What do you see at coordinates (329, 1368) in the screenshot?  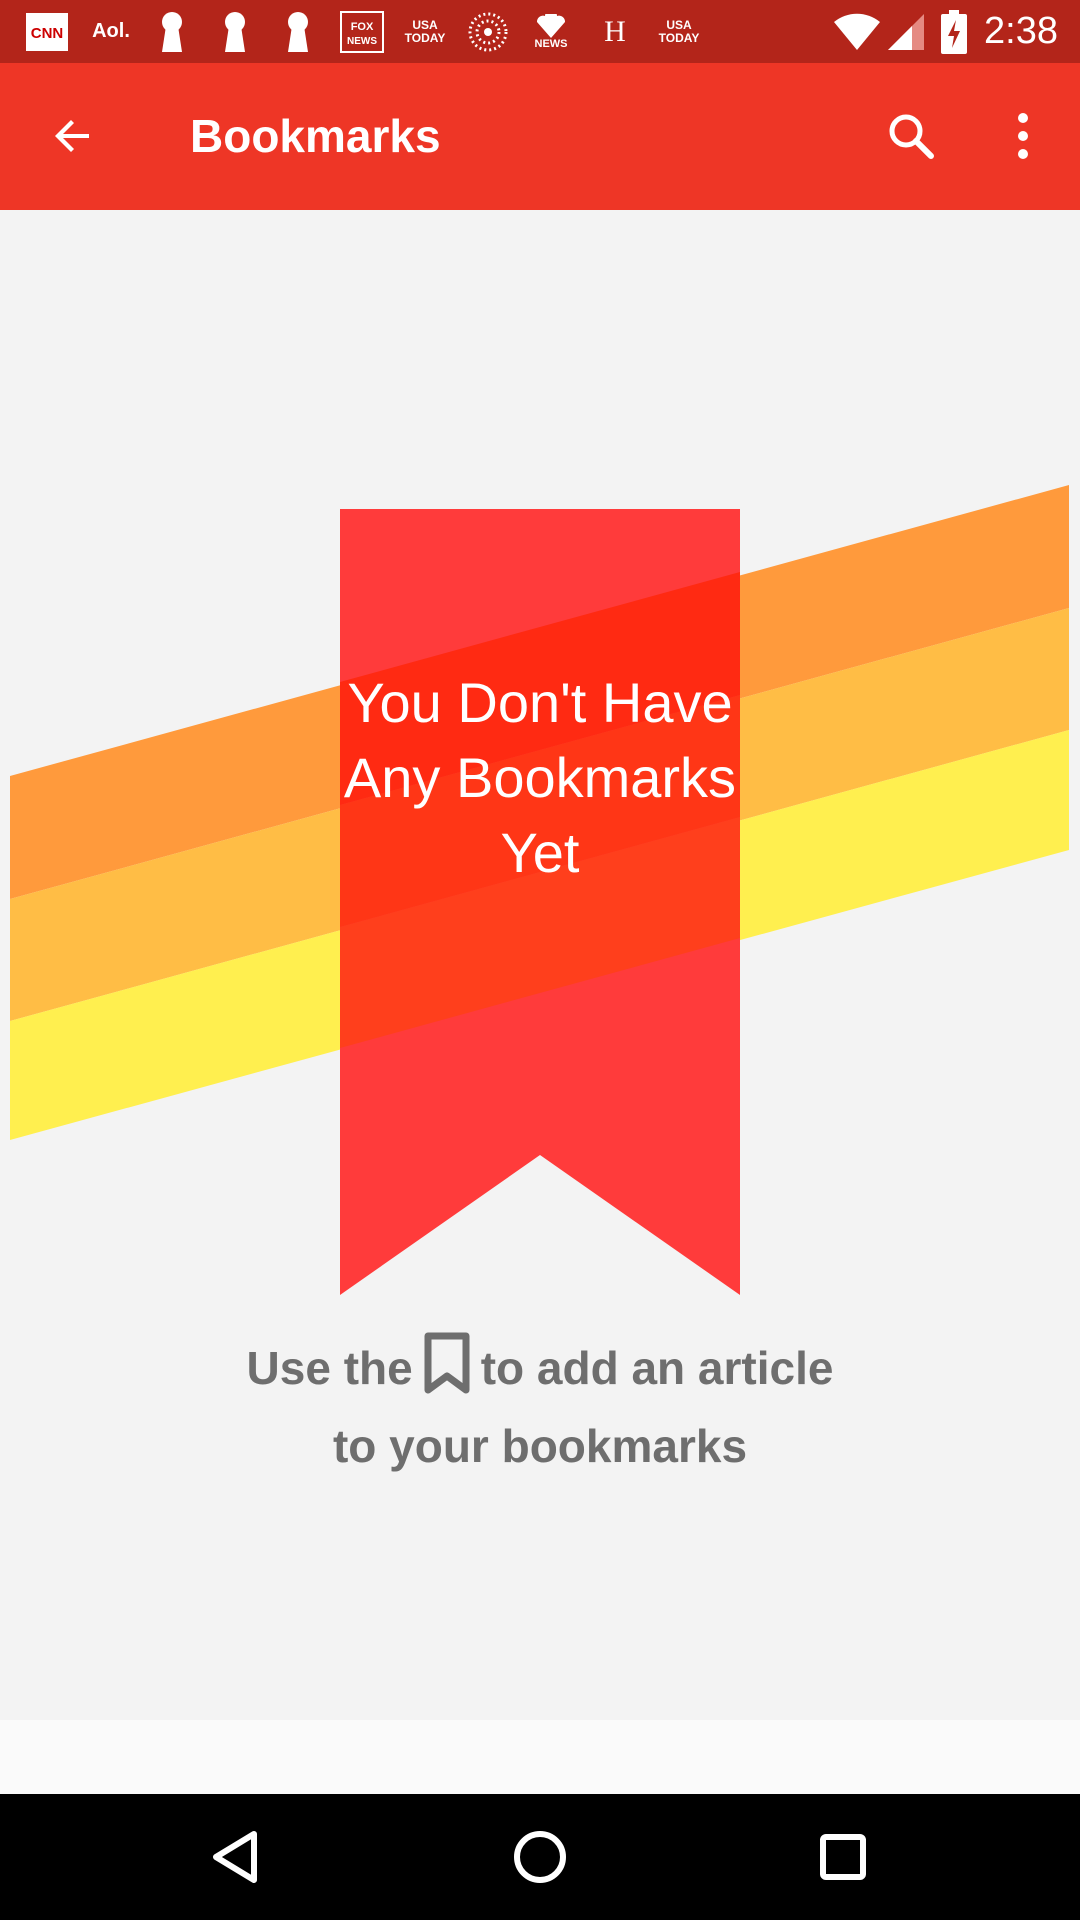 I see `hint-text-before: Use the` at bounding box center [329, 1368].